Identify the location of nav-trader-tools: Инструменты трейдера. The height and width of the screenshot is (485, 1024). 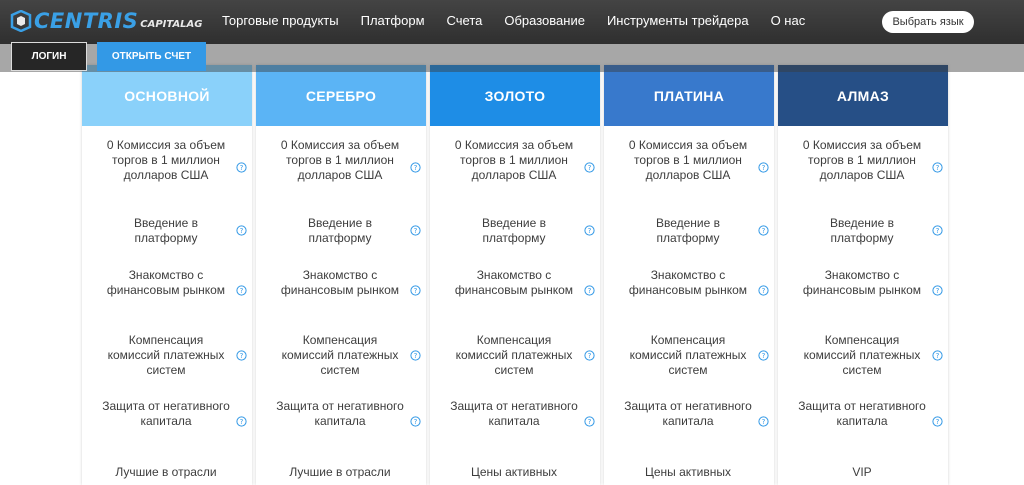
(678, 20).